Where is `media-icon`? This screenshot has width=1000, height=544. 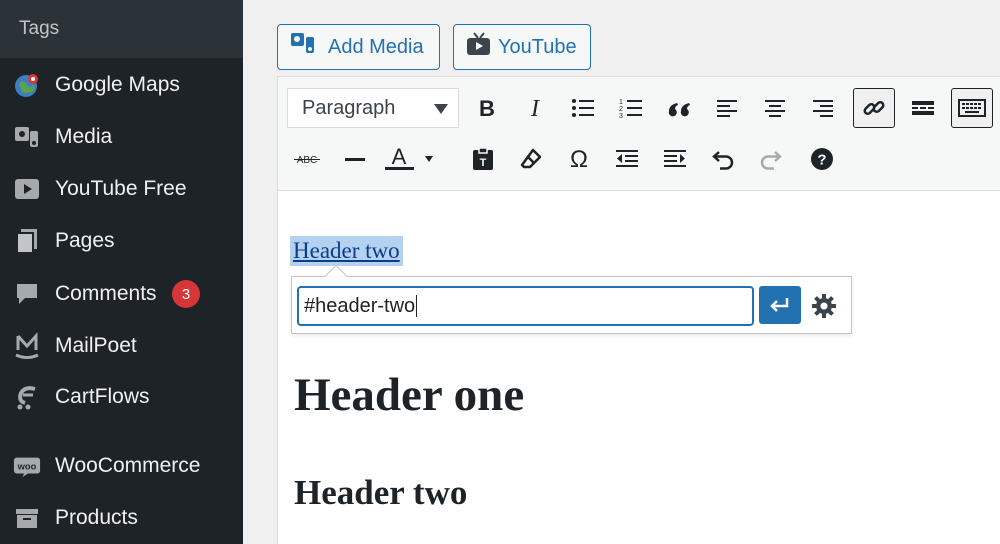
media-icon is located at coordinates (27, 137).